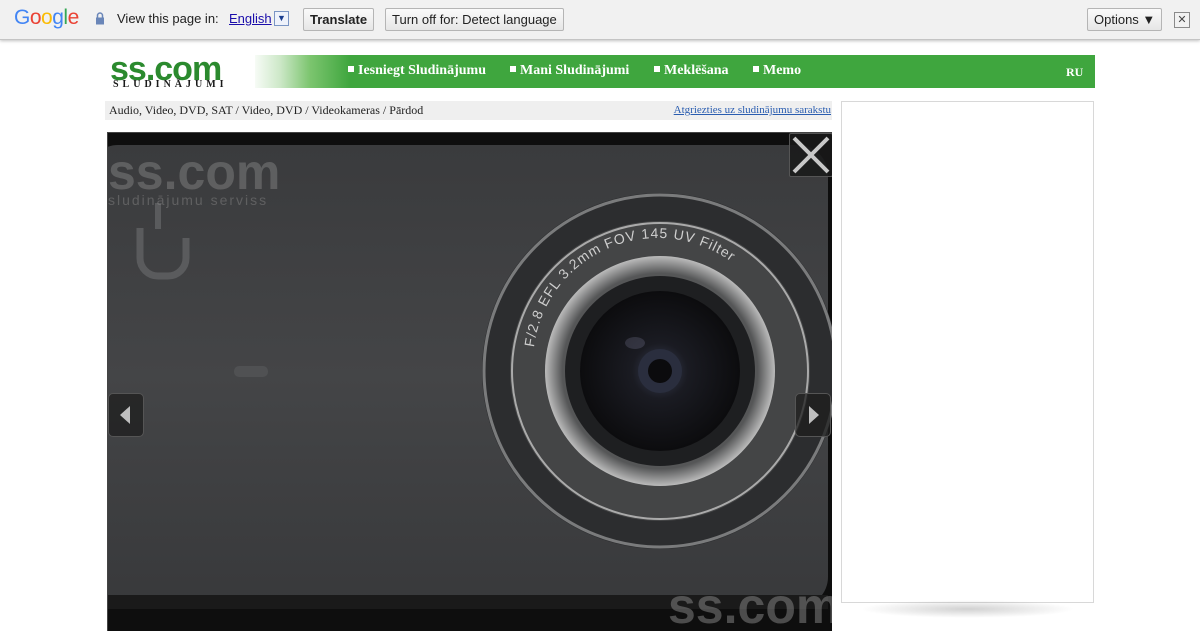  I want to click on arrow-right-icon, so click(814, 415).